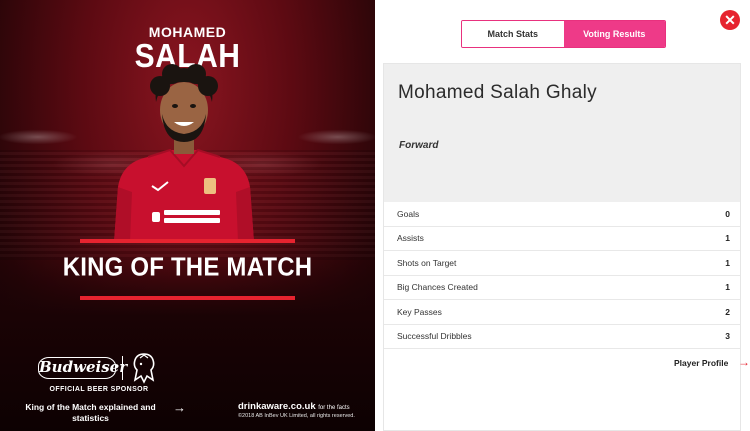 The width and height of the screenshot is (750, 431). I want to click on stat-value: 0, so click(727, 213).